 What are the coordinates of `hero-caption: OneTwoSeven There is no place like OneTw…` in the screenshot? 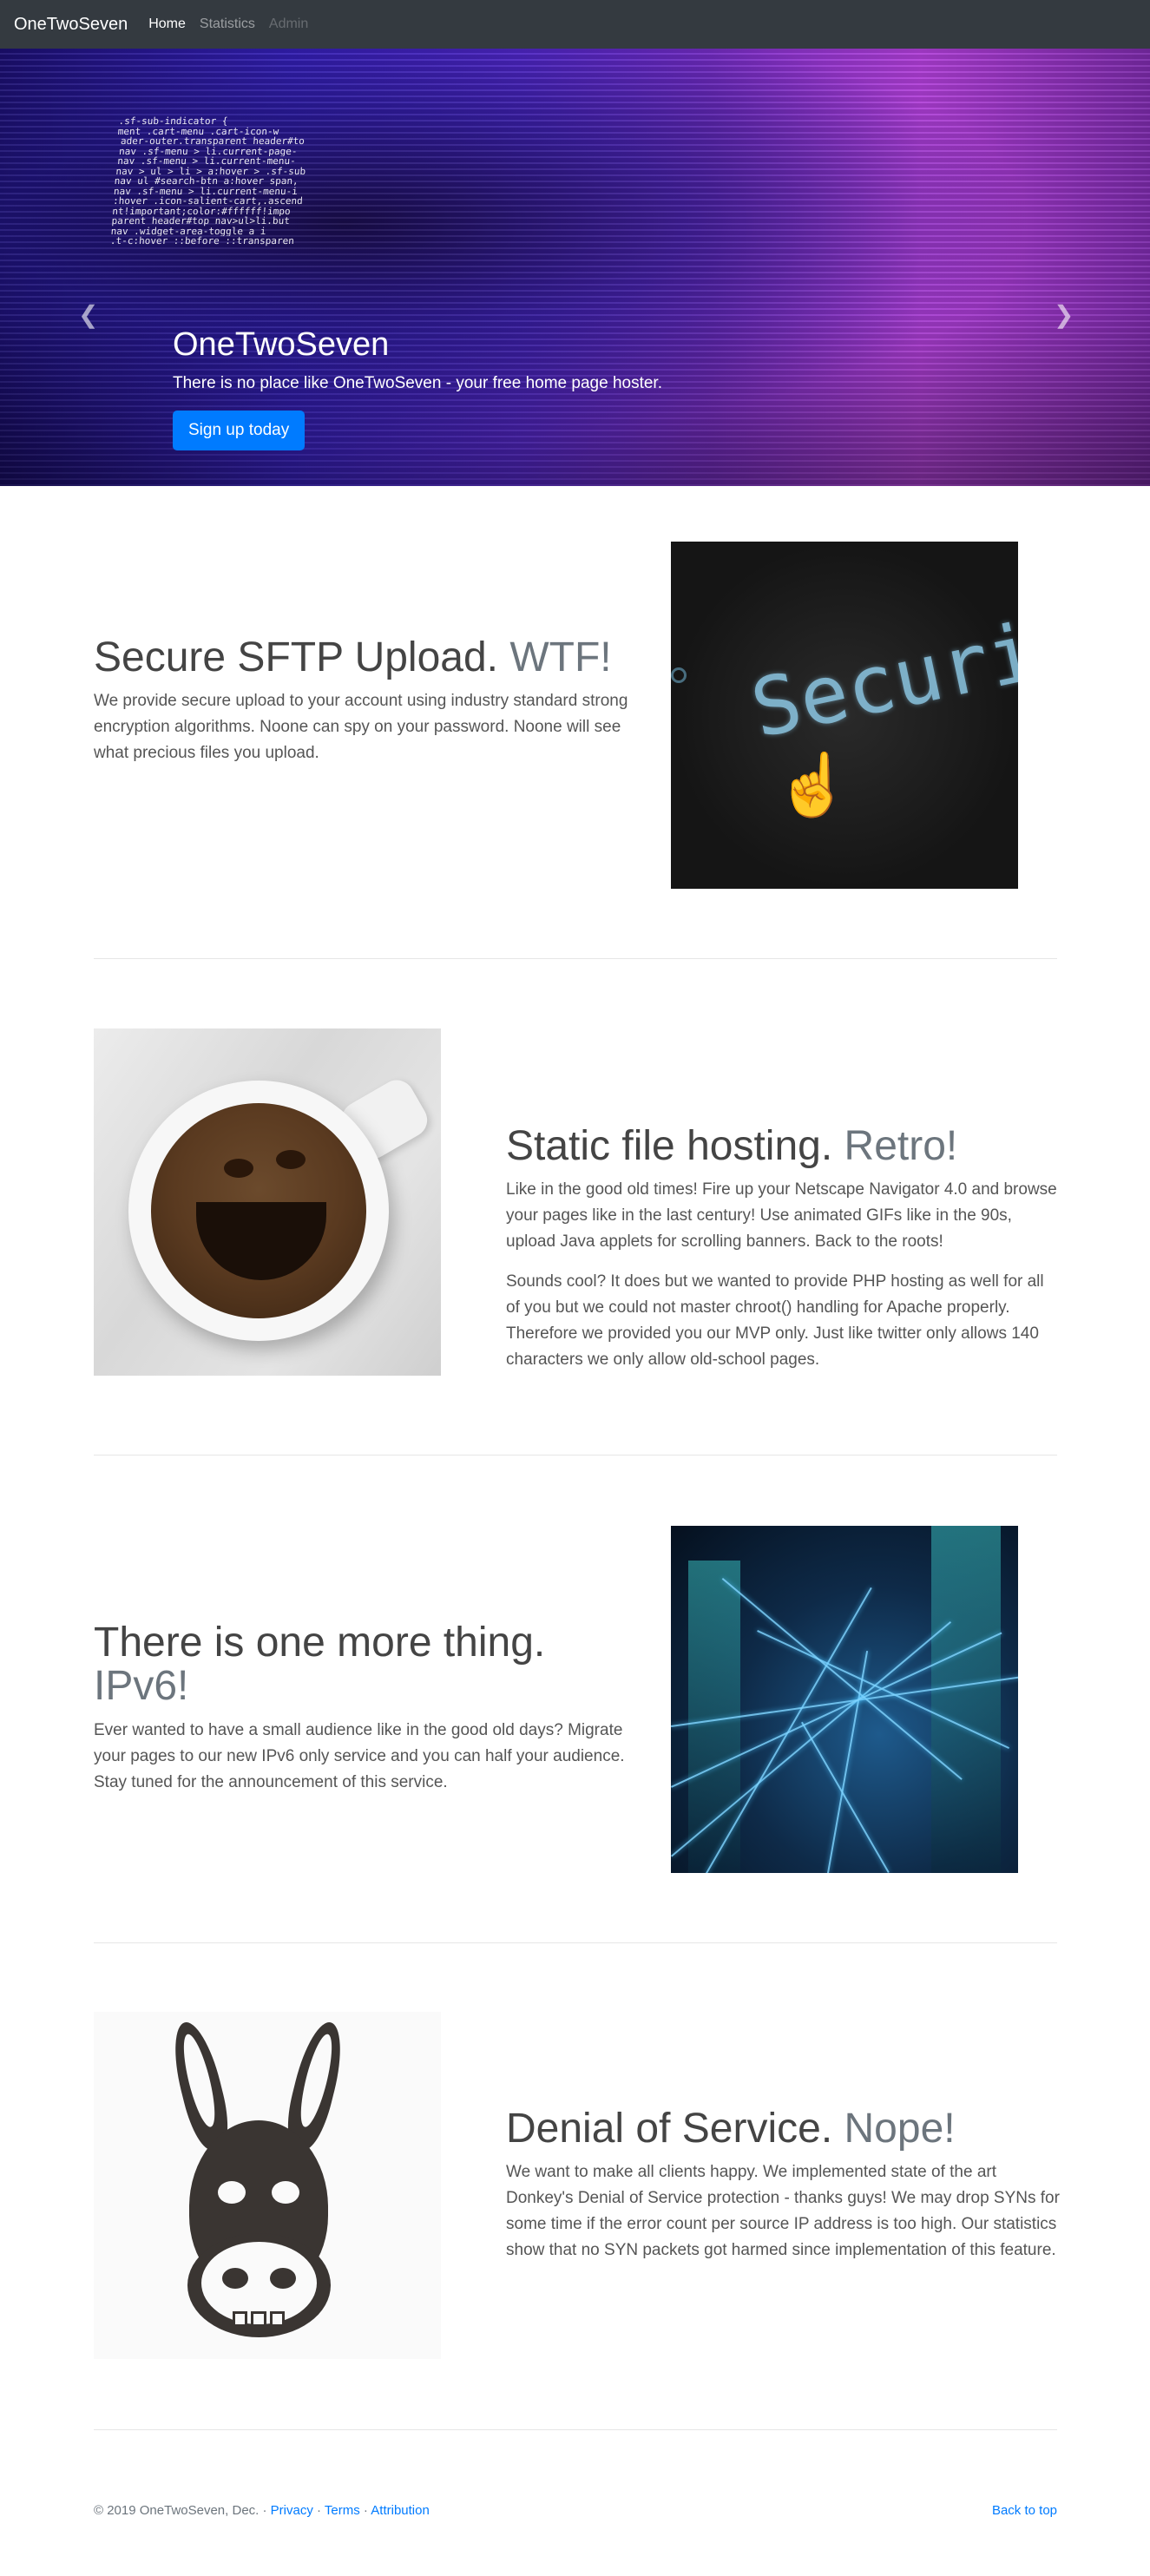 It's located at (417, 388).